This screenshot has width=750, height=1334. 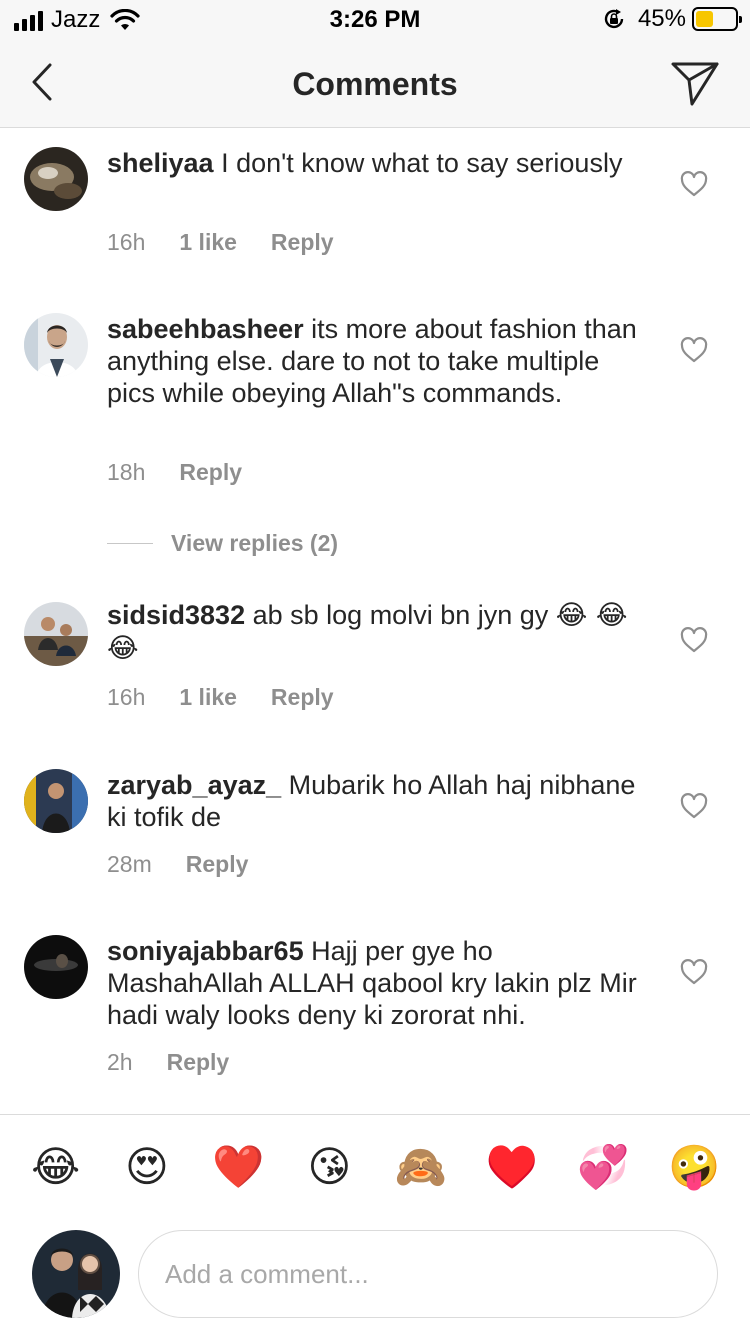 What do you see at coordinates (255, 543) in the screenshot?
I see `view-replies-label: View replies (2)` at bounding box center [255, 543].